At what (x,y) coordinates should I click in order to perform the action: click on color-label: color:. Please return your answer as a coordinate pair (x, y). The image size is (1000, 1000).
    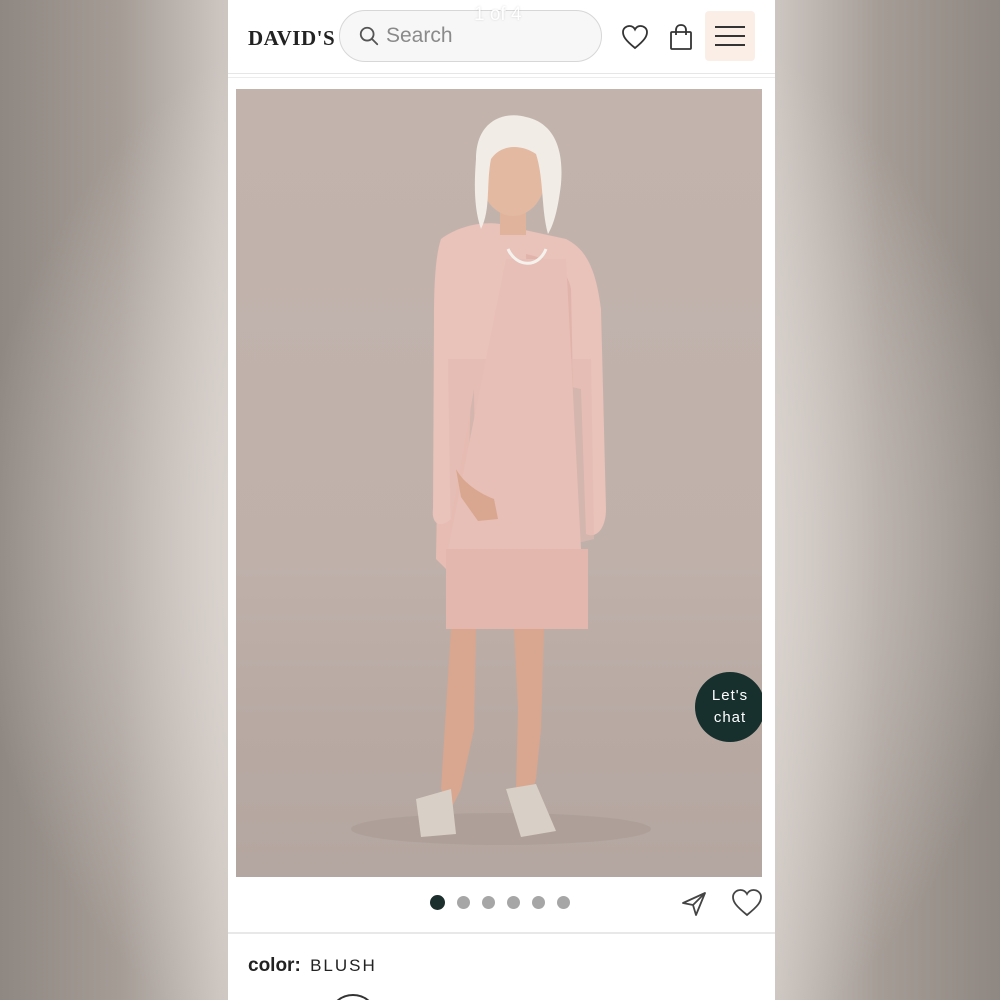
    Looking at the image, I should click on (274, 965).